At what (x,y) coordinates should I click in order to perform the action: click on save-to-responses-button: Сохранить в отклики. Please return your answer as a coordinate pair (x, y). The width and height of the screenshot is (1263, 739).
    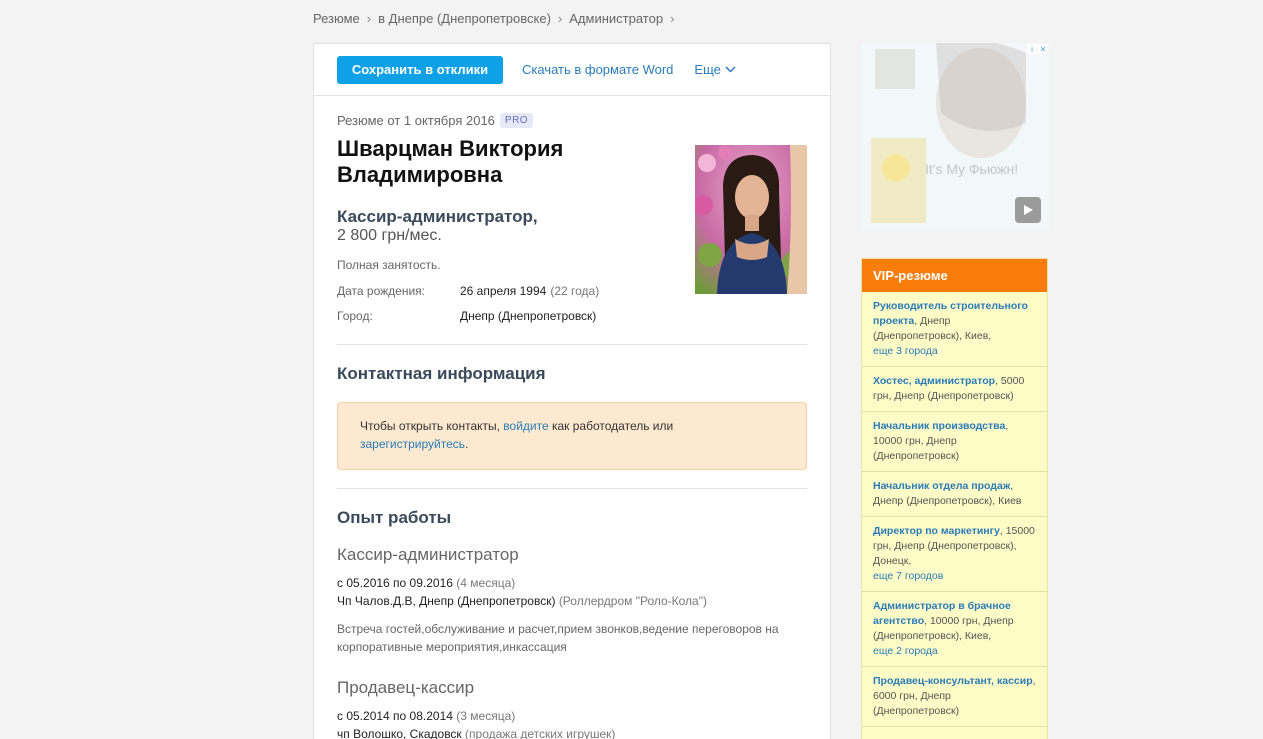
    Looking at the image, I should click on (420, 69).